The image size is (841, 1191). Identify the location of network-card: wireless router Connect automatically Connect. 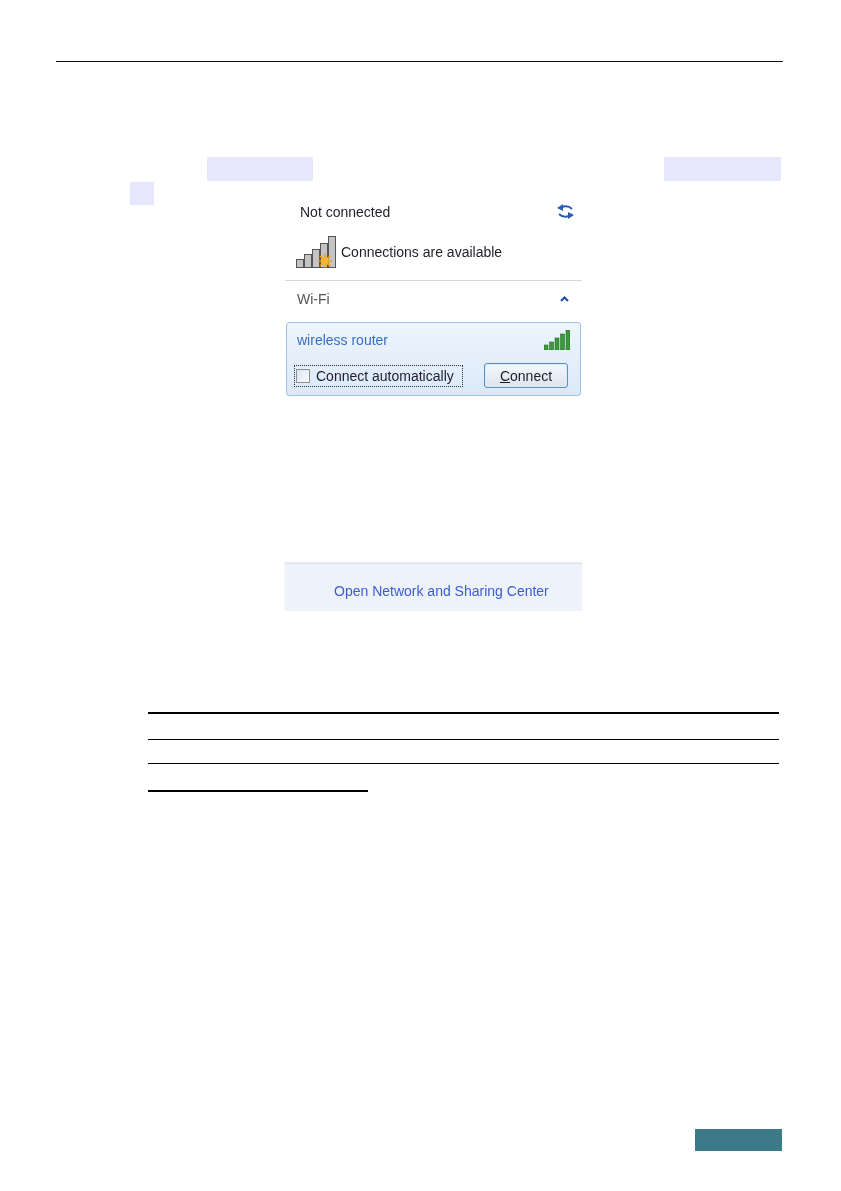
(433, 359).